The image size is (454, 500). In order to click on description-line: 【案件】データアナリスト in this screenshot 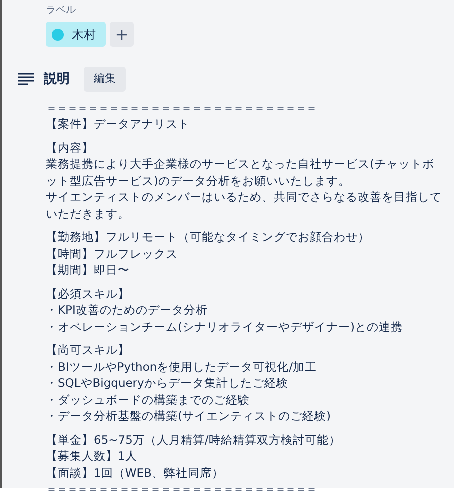, I will do `click(118, 124)`.